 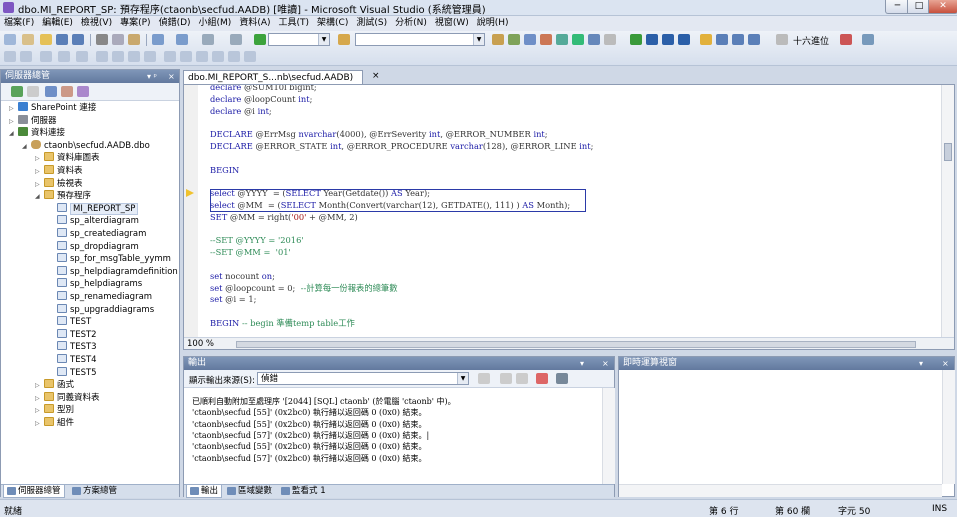 What do you see at coordinates (208, 39) in the screenshot?
I see `navigate-back-icon` at bounding box center [208, 39].